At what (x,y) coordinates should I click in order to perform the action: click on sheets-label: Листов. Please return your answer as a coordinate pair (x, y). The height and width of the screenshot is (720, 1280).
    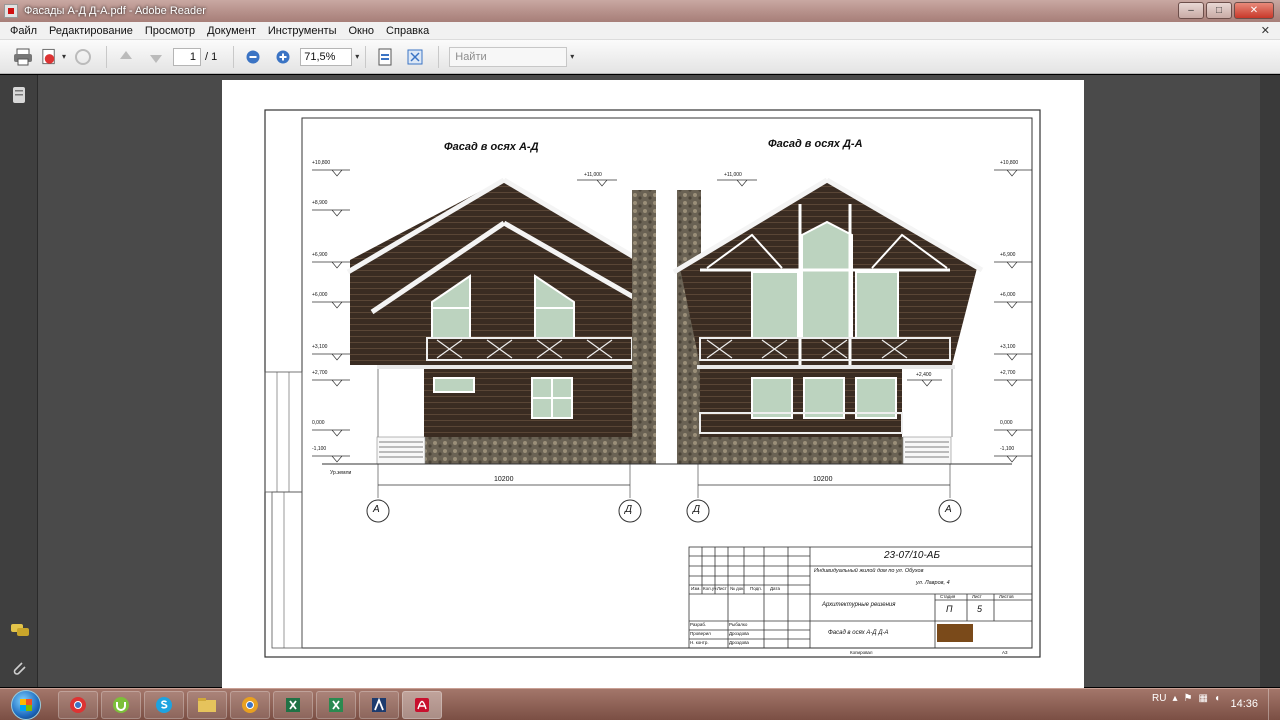
    Looking at the image, I should click on (1006, 596).